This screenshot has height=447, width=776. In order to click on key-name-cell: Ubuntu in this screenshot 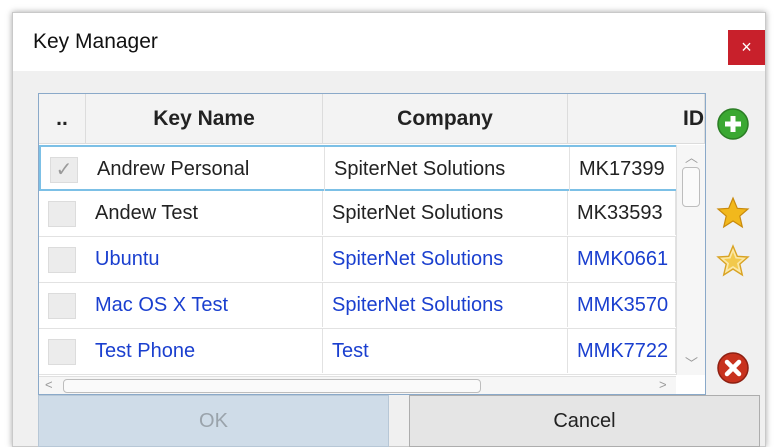, I will do `click(204, 259)`.